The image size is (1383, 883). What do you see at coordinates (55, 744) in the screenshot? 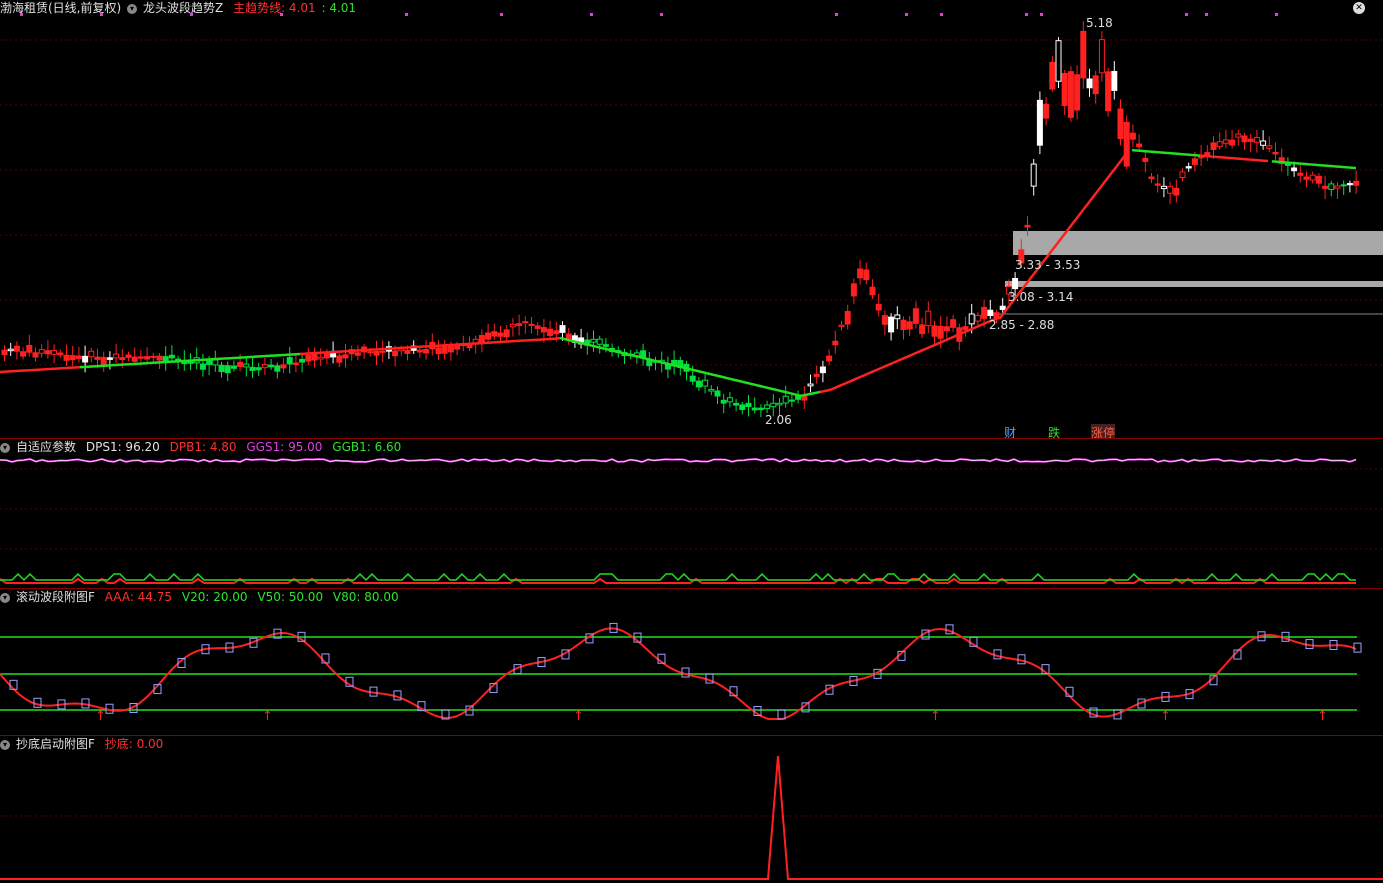
I see `panel4-name: 抄底启动附图F` at bounding box center [55, 744].